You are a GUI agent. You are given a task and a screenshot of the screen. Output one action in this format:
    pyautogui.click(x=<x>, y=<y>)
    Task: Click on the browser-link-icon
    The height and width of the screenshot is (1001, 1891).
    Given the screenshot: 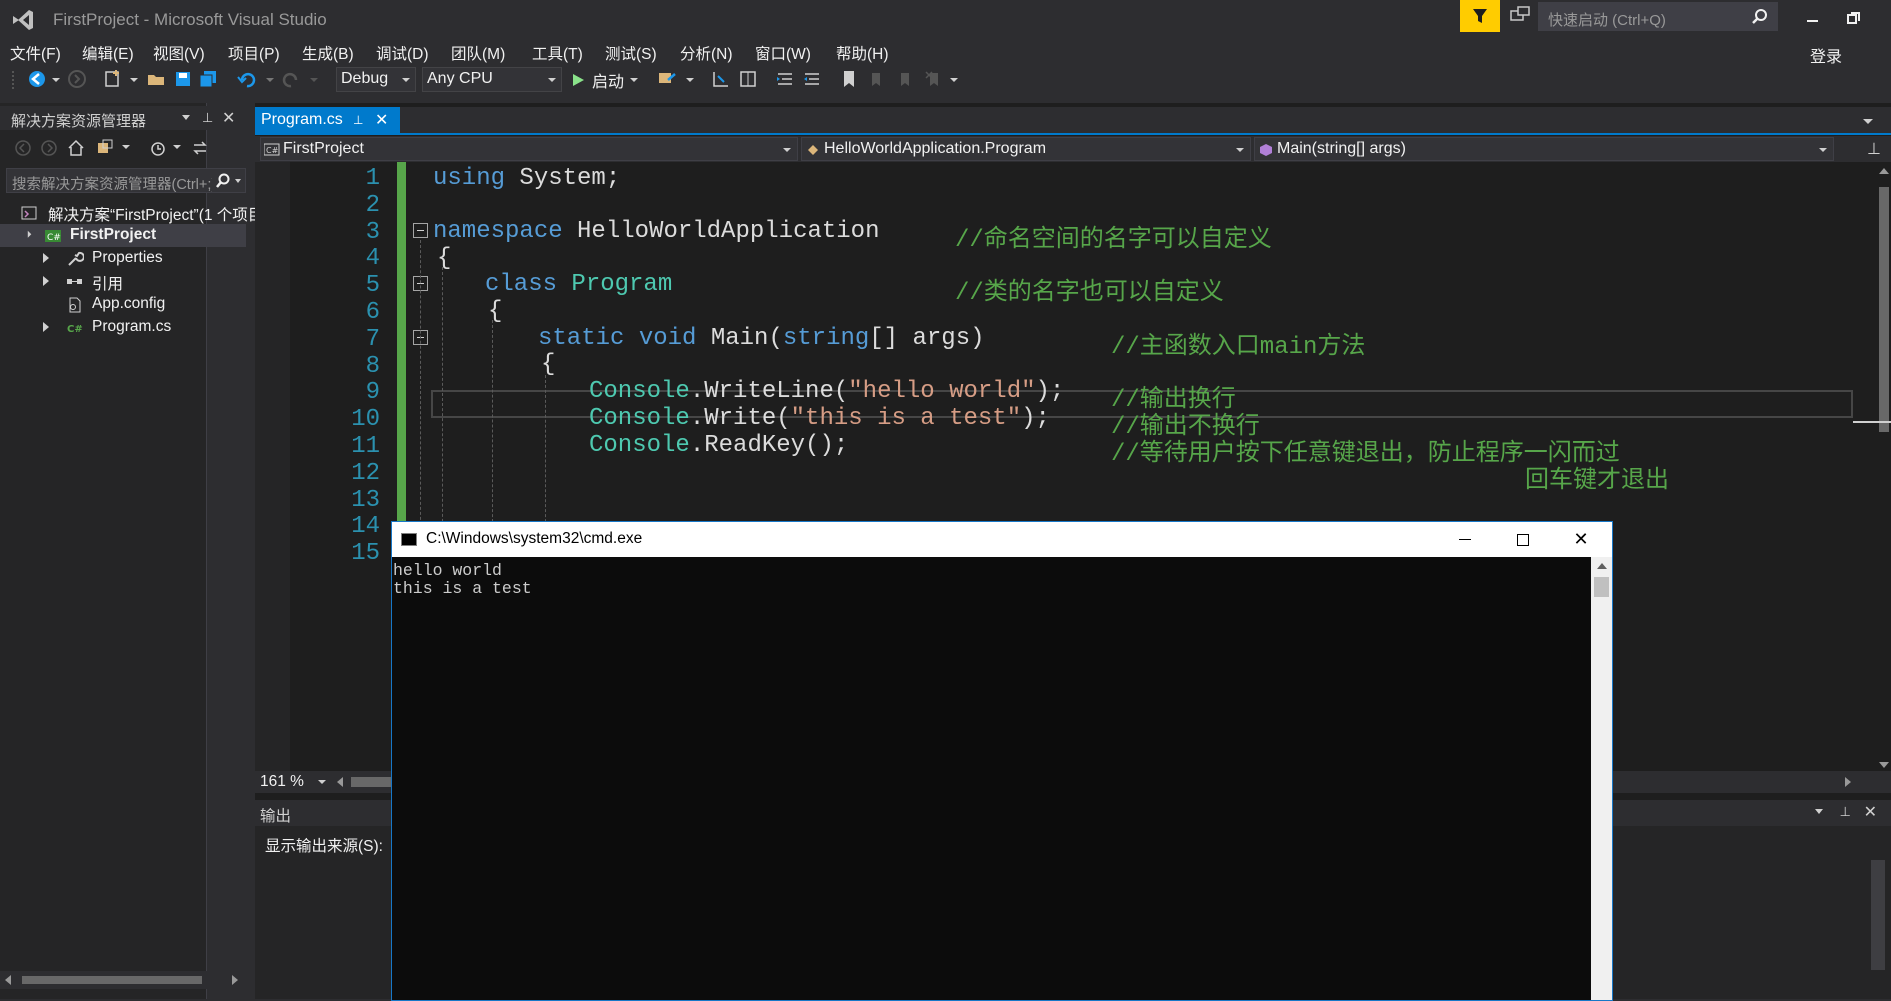 What is the action you would take?
    pyautogui.click(x=667, y=79)
    